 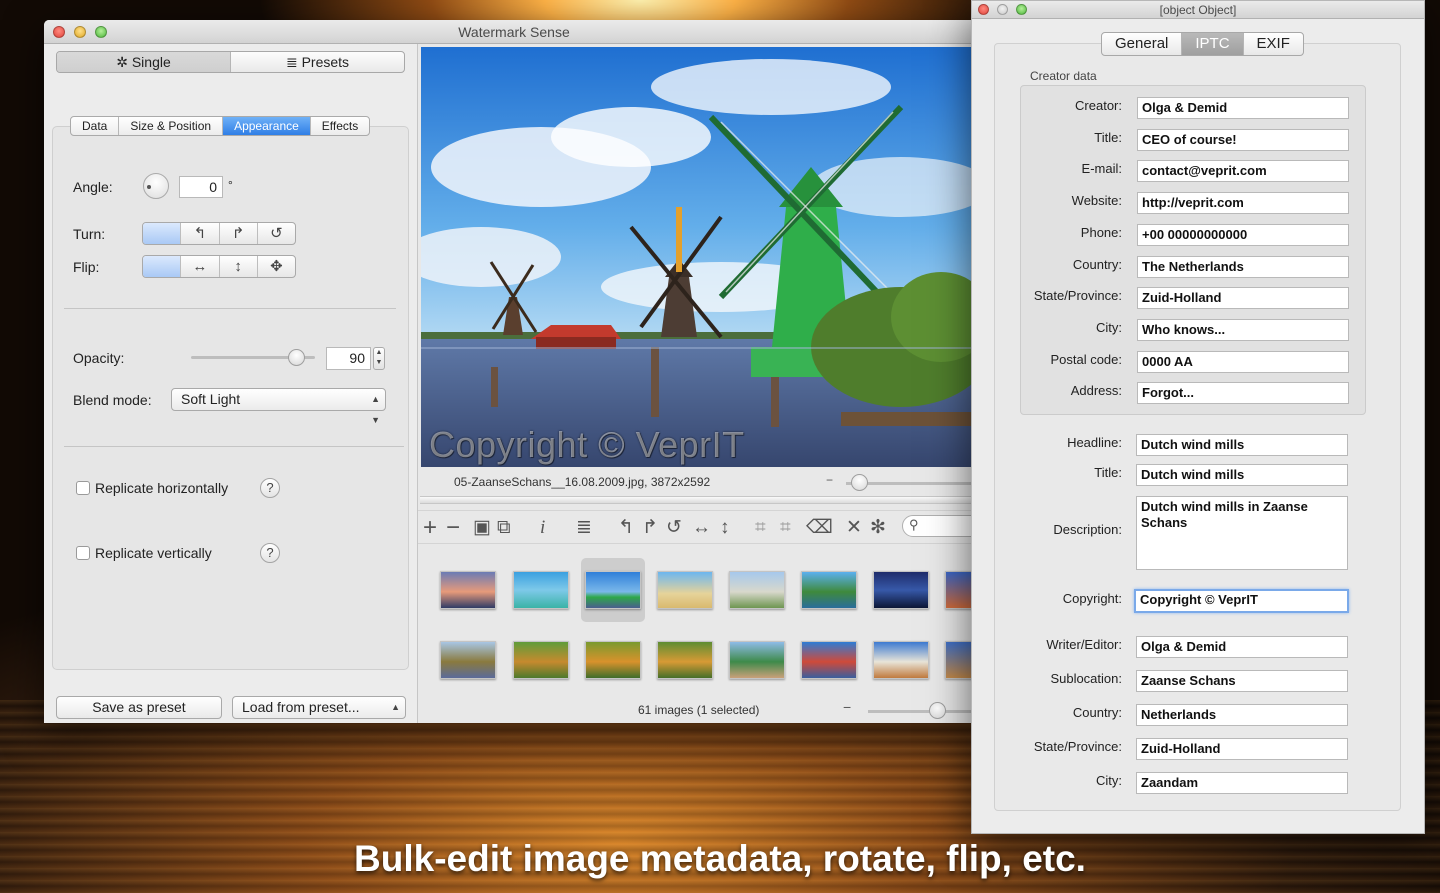 I want to click on crop-icon: ⌗, so click(x=760, y=528).